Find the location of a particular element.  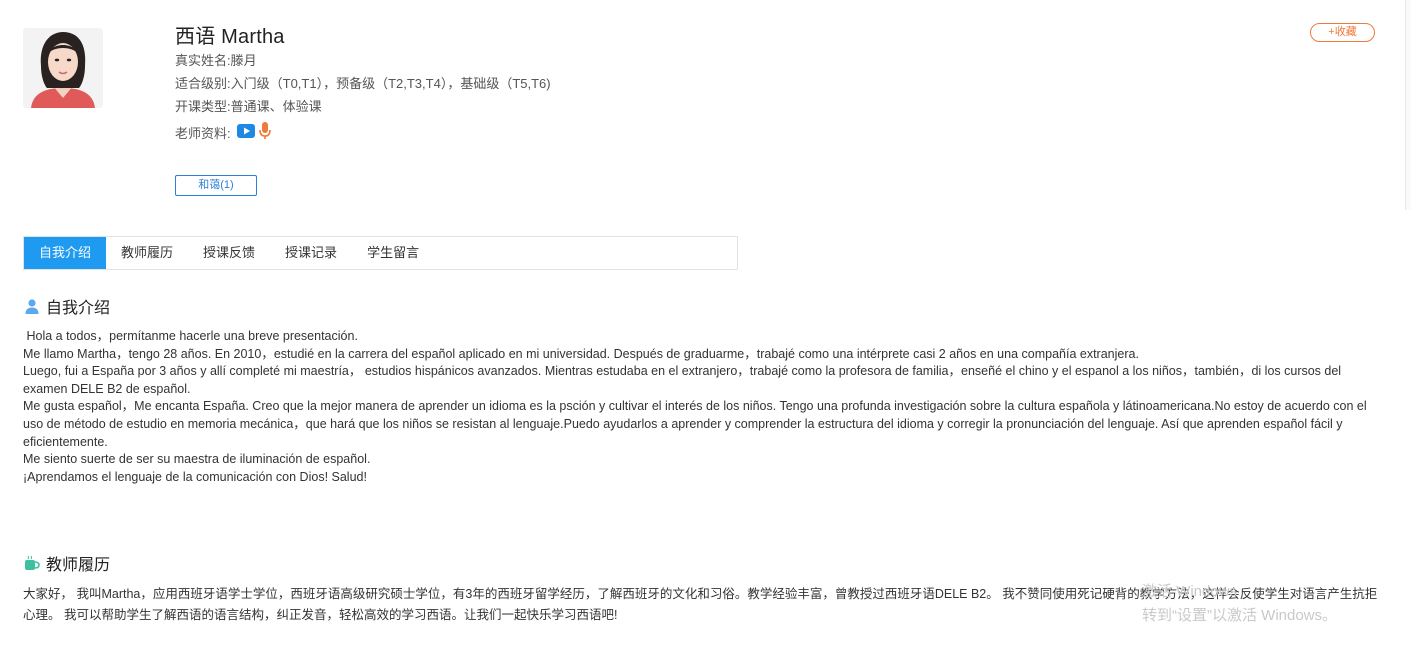

level-row: 适合级别:入门级（T0,T1），预备级（T2,T3,T4），基础级（T5,T6) is located at coordinates (363, 82).